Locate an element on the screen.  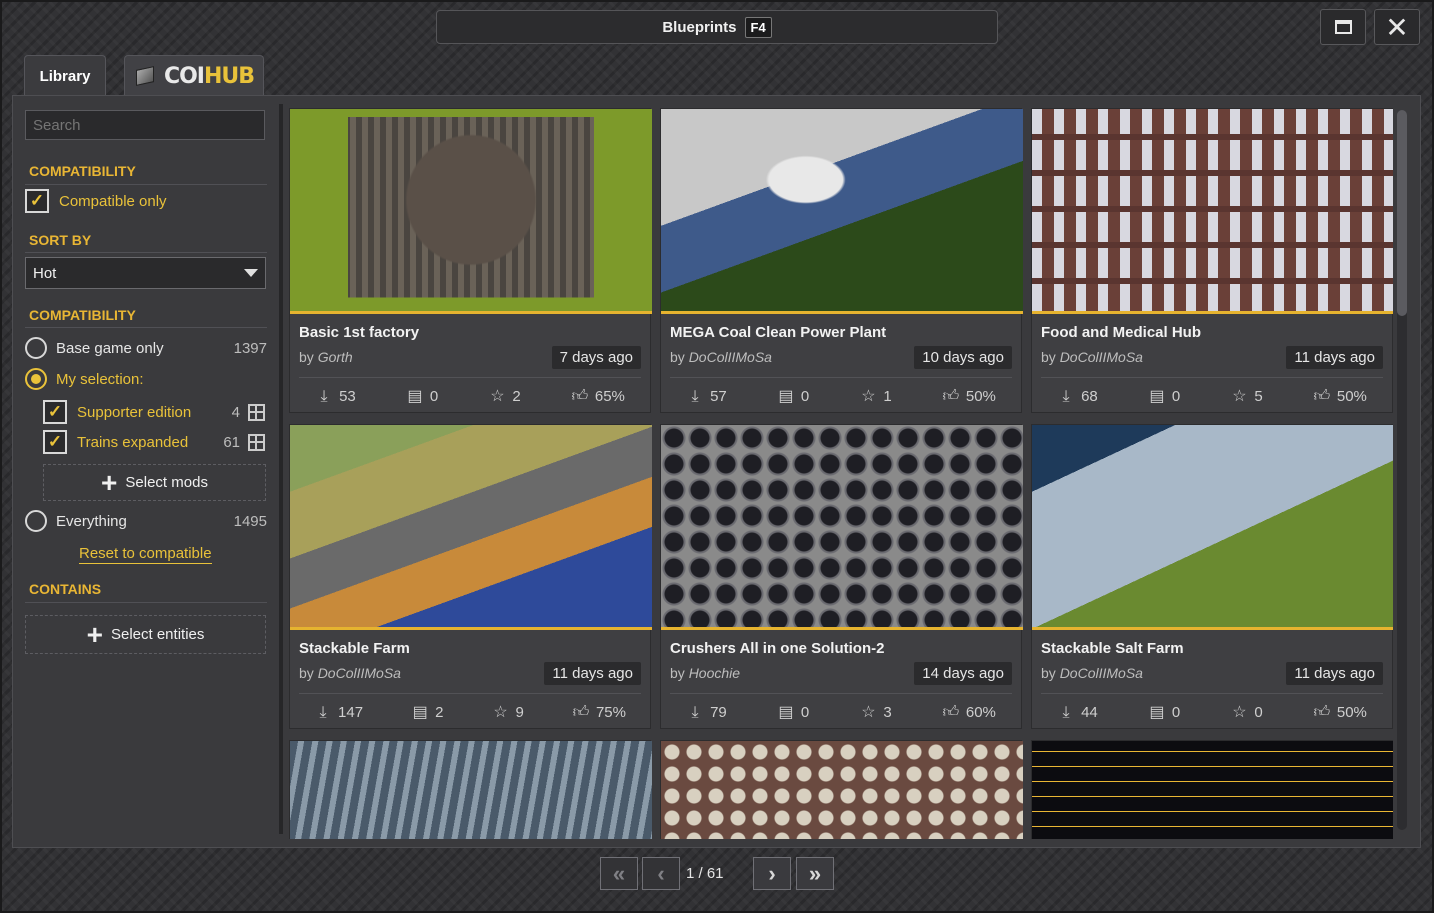
window-title-bar: Blueprints F4 is located at coordinates (717, 27).